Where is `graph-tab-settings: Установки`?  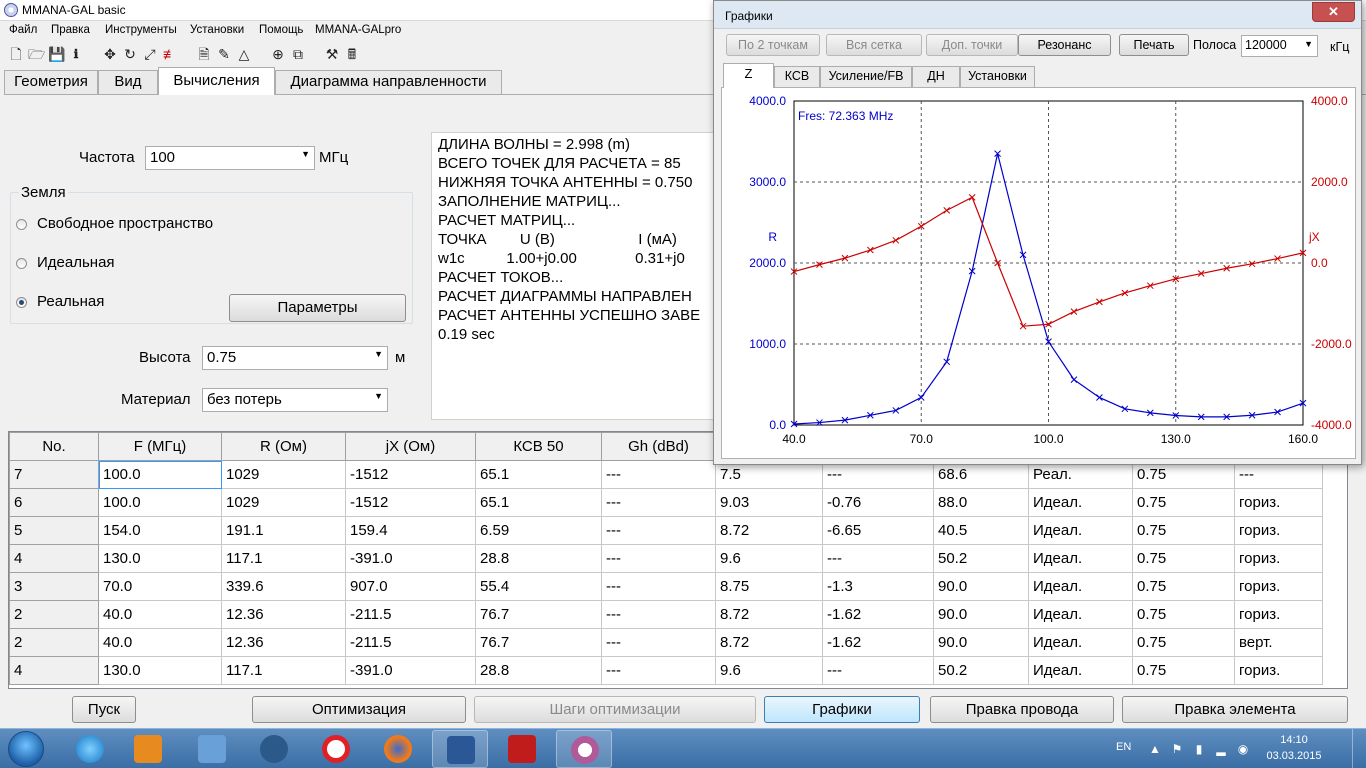
graph-tab-settings: Установки is located at coordinates (997, 76).